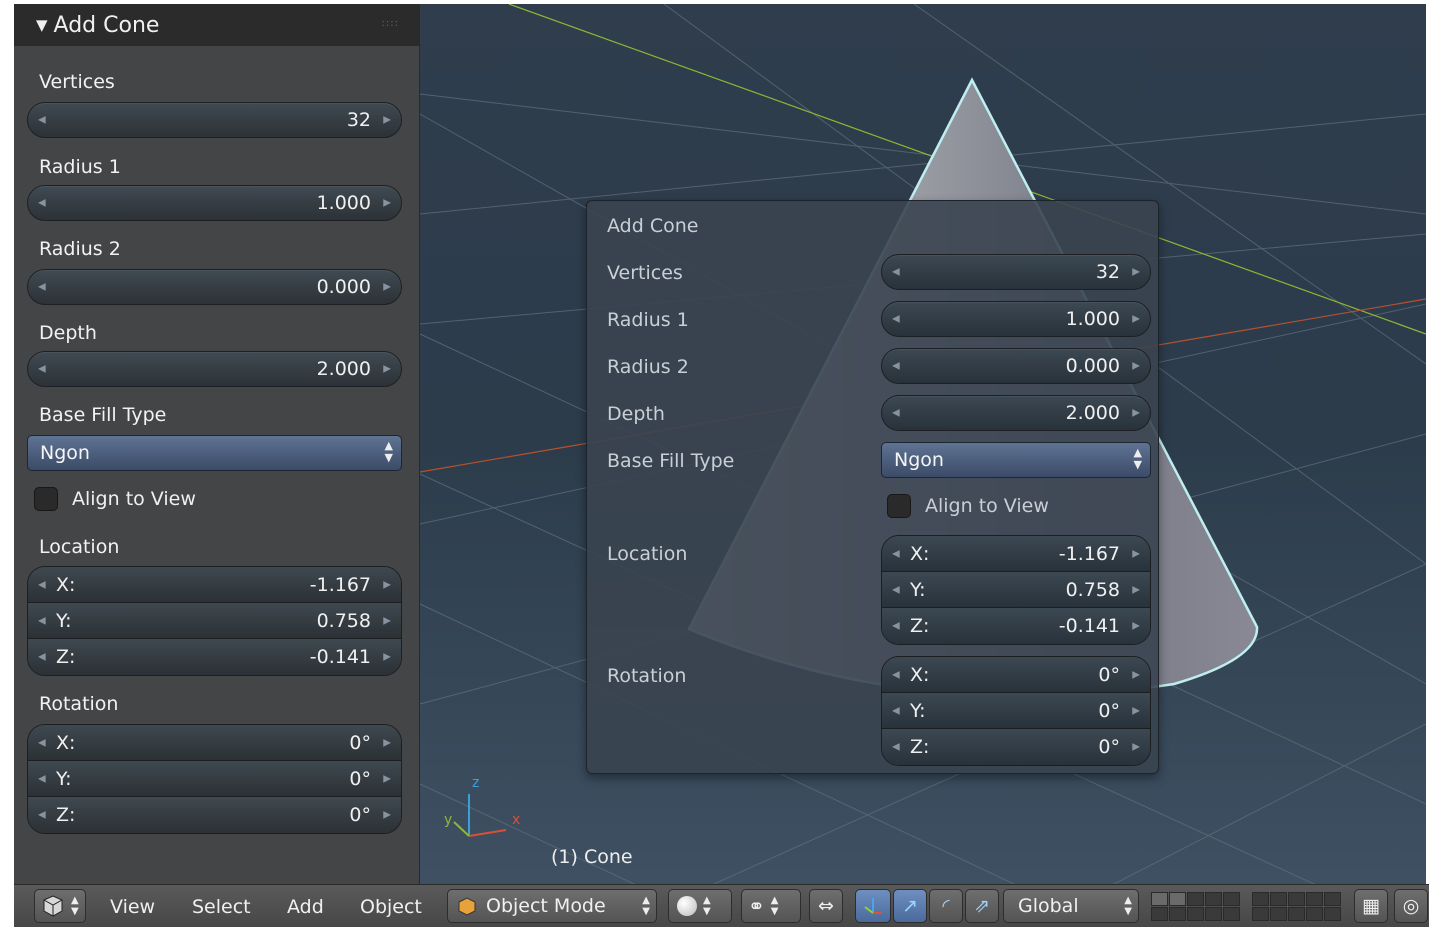 The height and width of the screenshot is (927, 1429). I want to click on popup-rotation-y-field: ◀ Y: 0° ▶, so click(1016, 711).